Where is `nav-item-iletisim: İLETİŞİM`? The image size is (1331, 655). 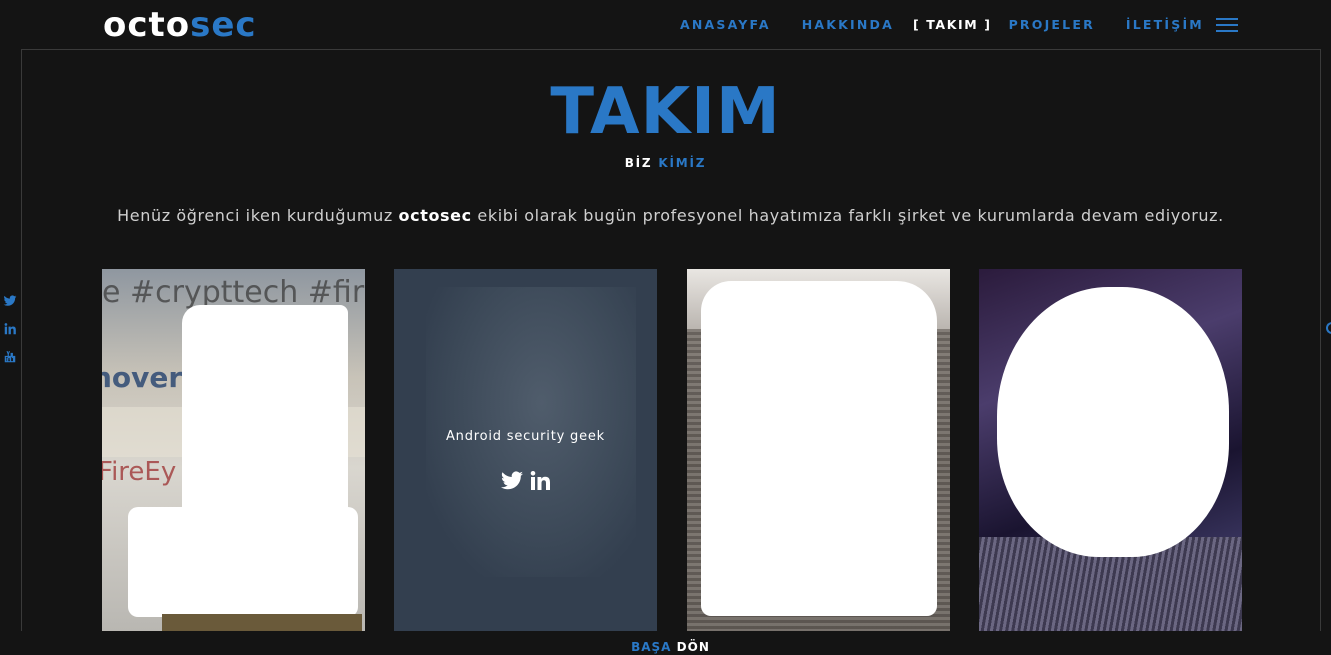 nav-item-iletisim: İLETİŞİM is located at coordinates (1165, 24).